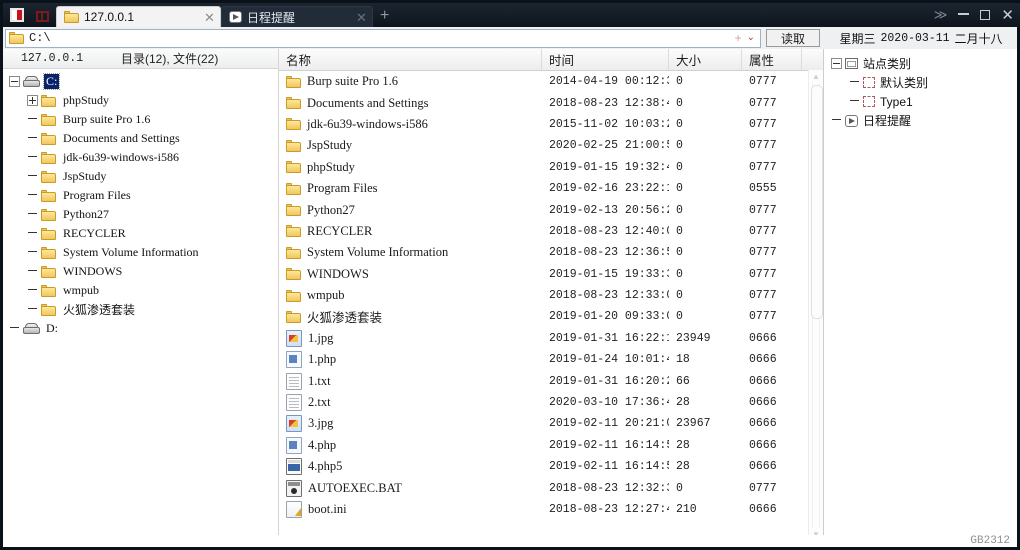 This screenshot has width=1020, height=550. I want to click on table-row: WINDOWS 2019-01-15 19:33:36 0 0777, so click(551, 274).